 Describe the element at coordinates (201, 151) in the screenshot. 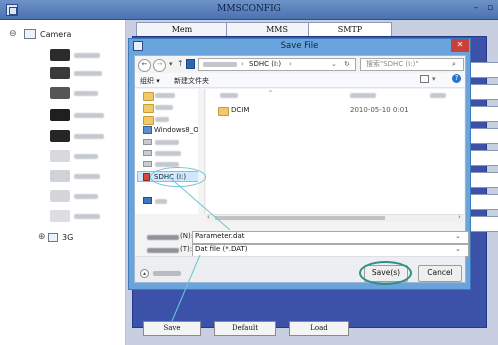

I see `nav-scrollbar` at that location.